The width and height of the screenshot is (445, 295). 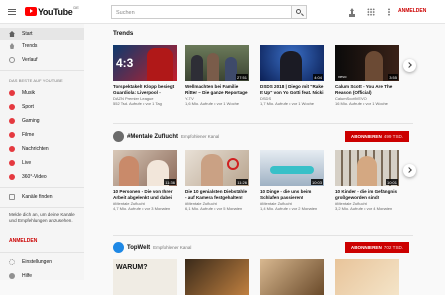 What do you see at coordinates (138, 248) in the screenshot?
I see `channel-name: TopWelt` at bounding box center [138, 248].